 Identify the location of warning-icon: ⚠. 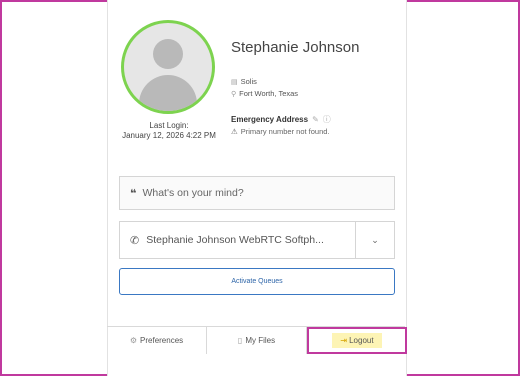
(234, 131).